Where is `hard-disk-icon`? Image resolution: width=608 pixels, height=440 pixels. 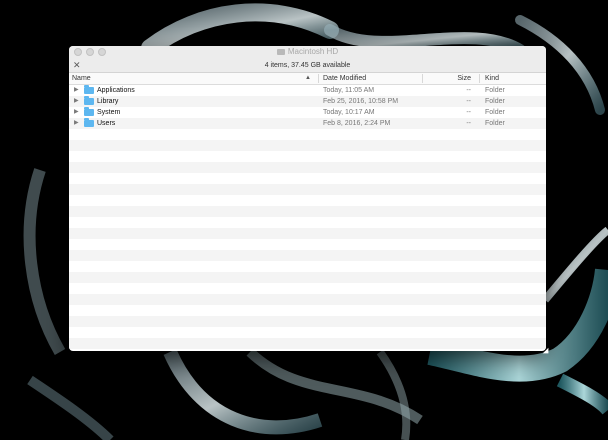
hard-disk-icon is located at coordinates (280, 52).